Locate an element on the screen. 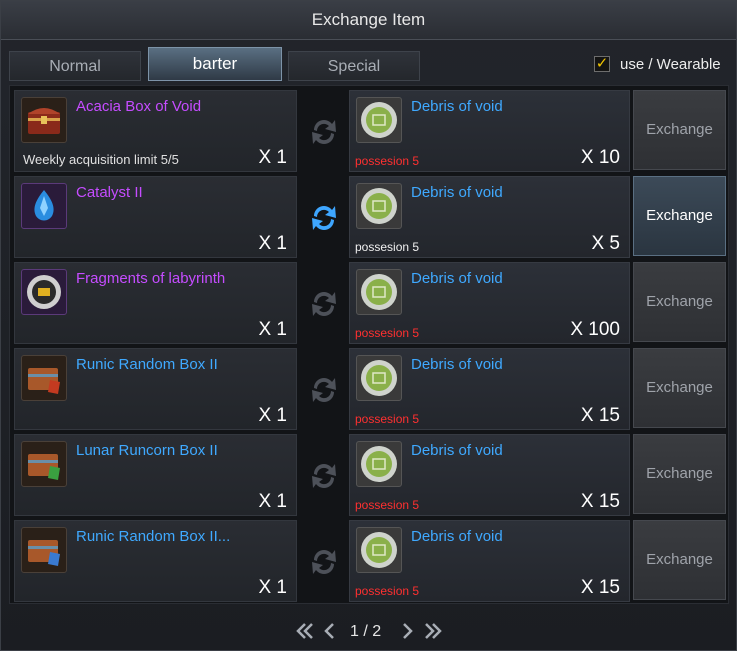 This screenshot has width=737, height=651. receive-quantity: X 100 is located at coordinates (595, 329).